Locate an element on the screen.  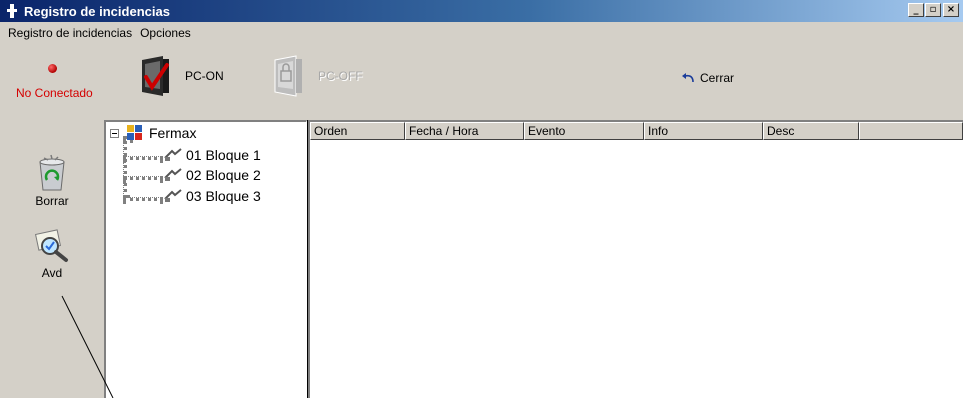
recycle-bin-icon is located at coordinates (52, 172).